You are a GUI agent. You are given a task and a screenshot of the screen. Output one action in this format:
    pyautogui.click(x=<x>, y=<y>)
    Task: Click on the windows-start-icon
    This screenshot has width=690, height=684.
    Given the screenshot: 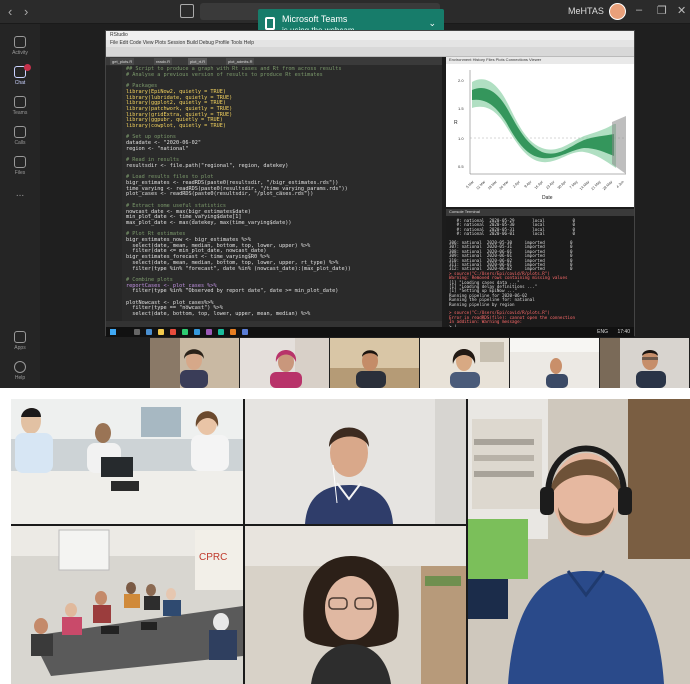 What is the action you would take?
    pyautogui.click(x=113, y=332)
    